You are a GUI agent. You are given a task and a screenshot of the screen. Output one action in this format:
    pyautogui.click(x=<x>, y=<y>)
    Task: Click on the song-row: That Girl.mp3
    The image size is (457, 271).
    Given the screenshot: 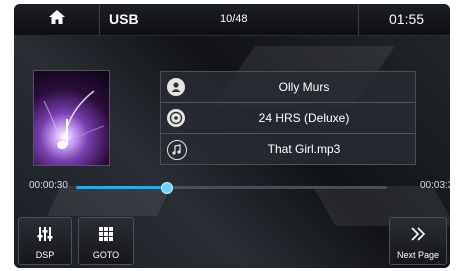 What is the action you would take?
    pyautogui.click(x=288, y=149)
    